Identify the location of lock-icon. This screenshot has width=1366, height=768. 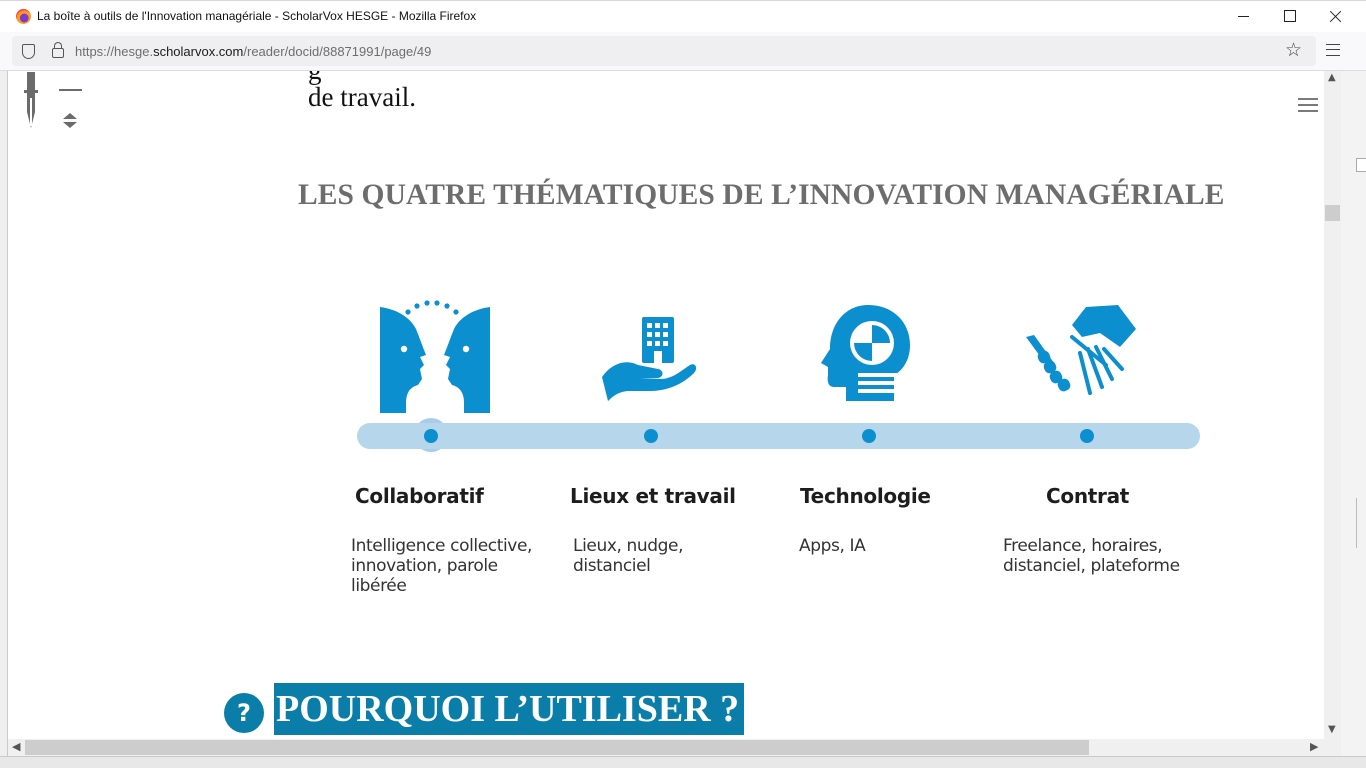
(58, 50).